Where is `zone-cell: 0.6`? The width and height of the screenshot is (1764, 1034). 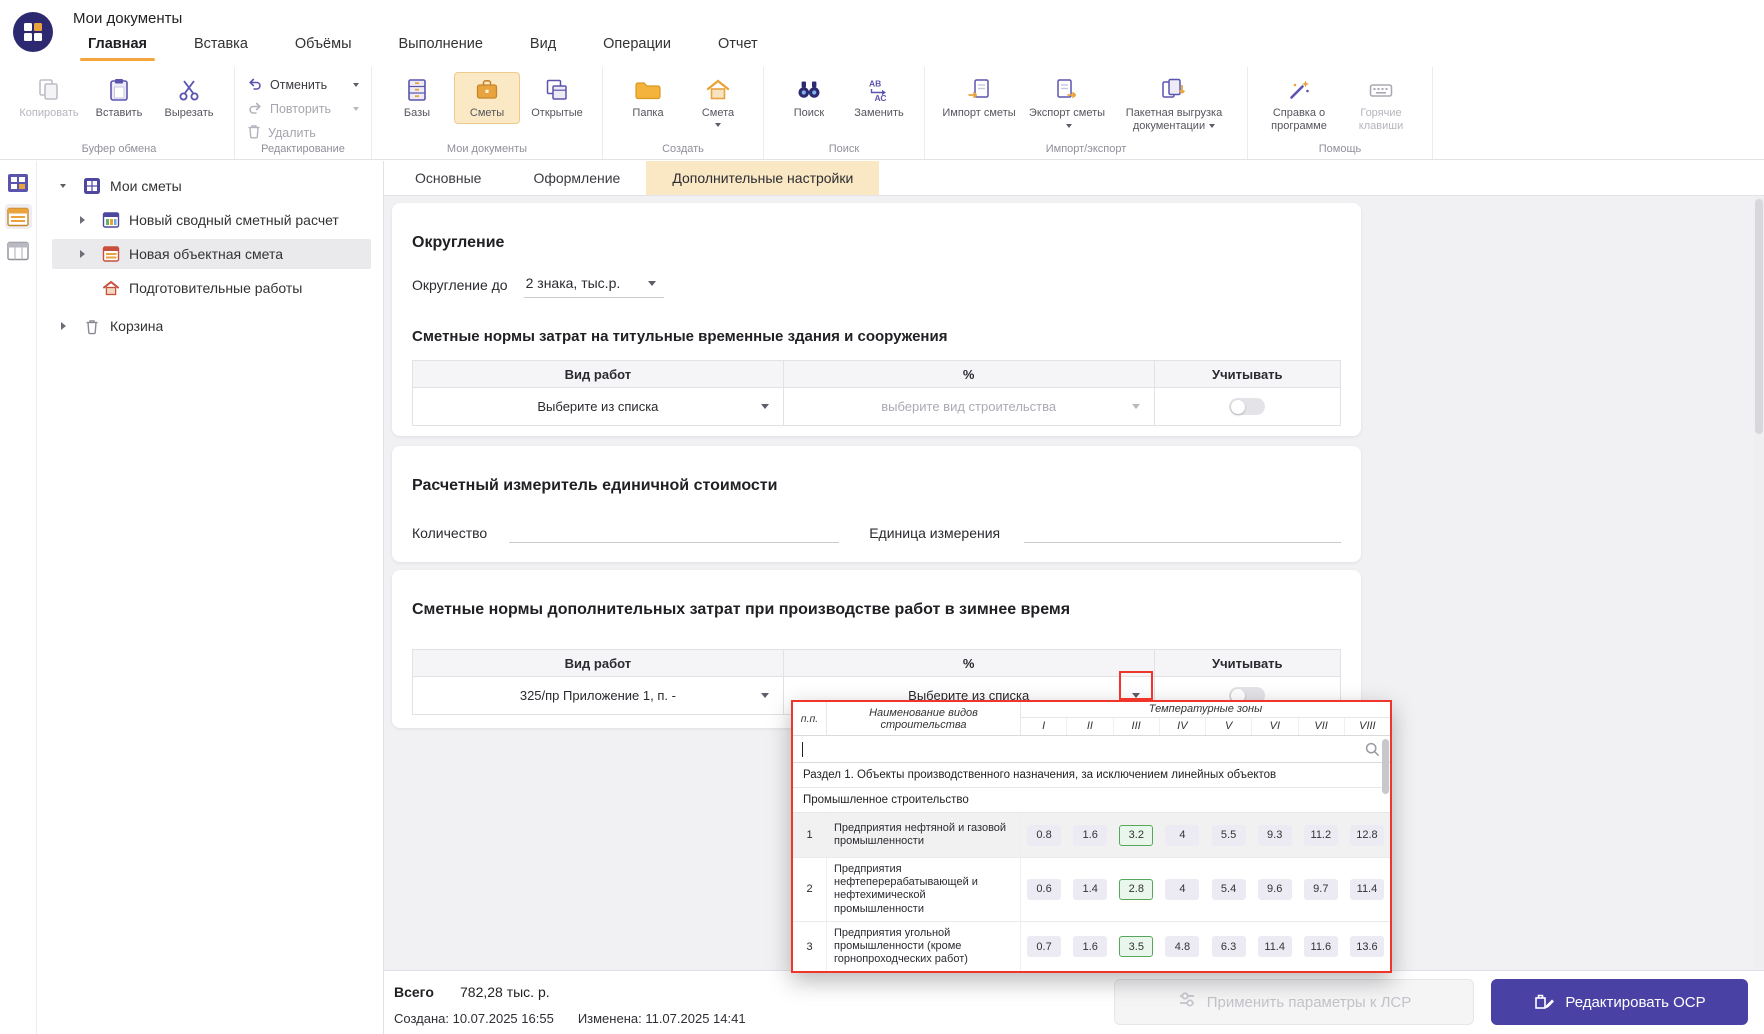 zone-cell: 0.6 is located at coordinates (1044, 889).